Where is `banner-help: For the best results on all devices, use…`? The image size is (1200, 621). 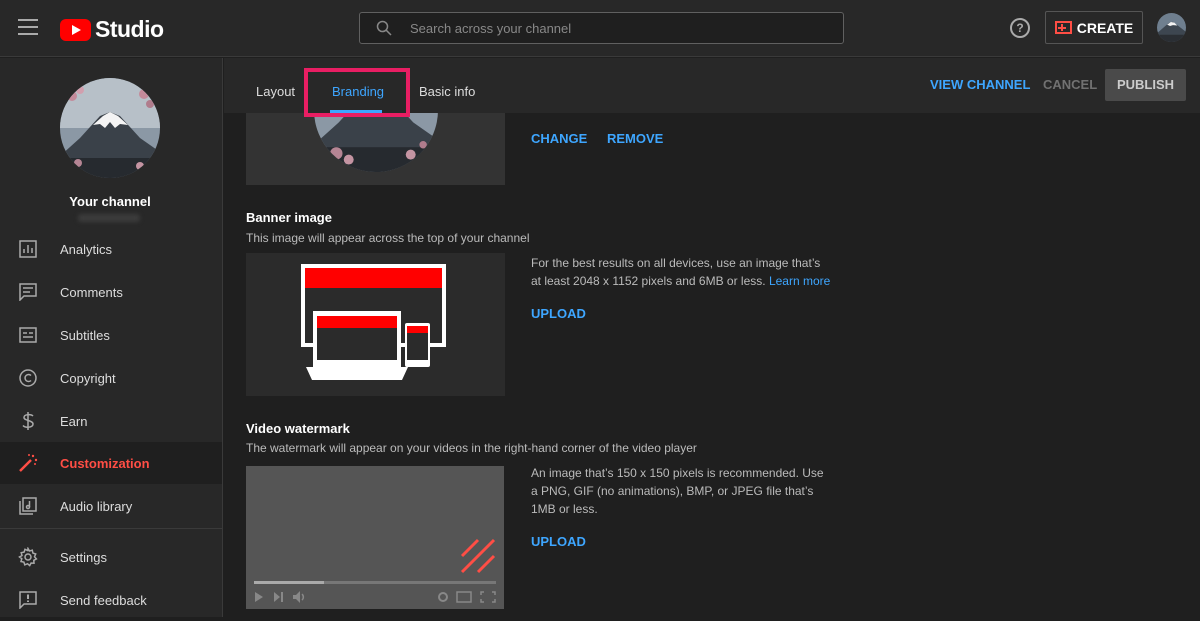 banner-help: For the best results on all devices, use… is located at coordinates (681, 272).